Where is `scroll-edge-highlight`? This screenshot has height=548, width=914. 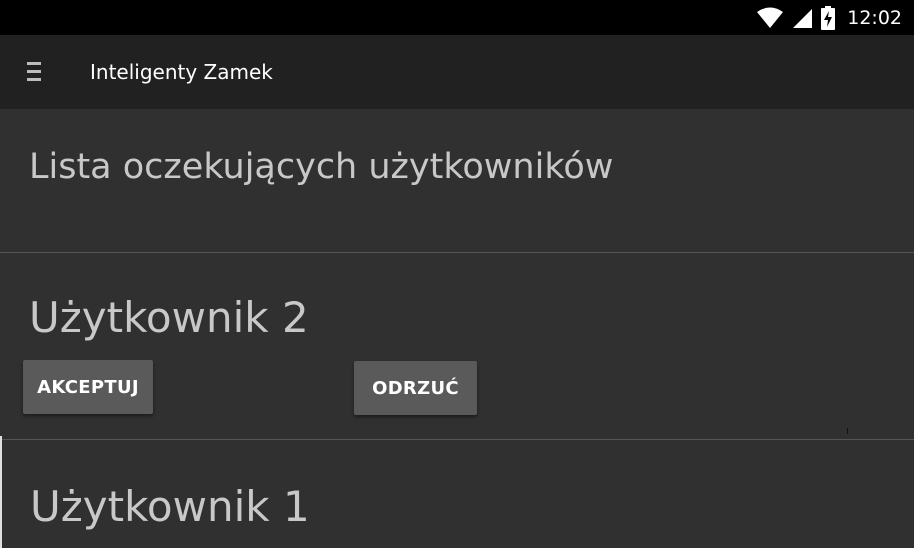
scroll-edge-highlight is located at coordinates (1, 492).